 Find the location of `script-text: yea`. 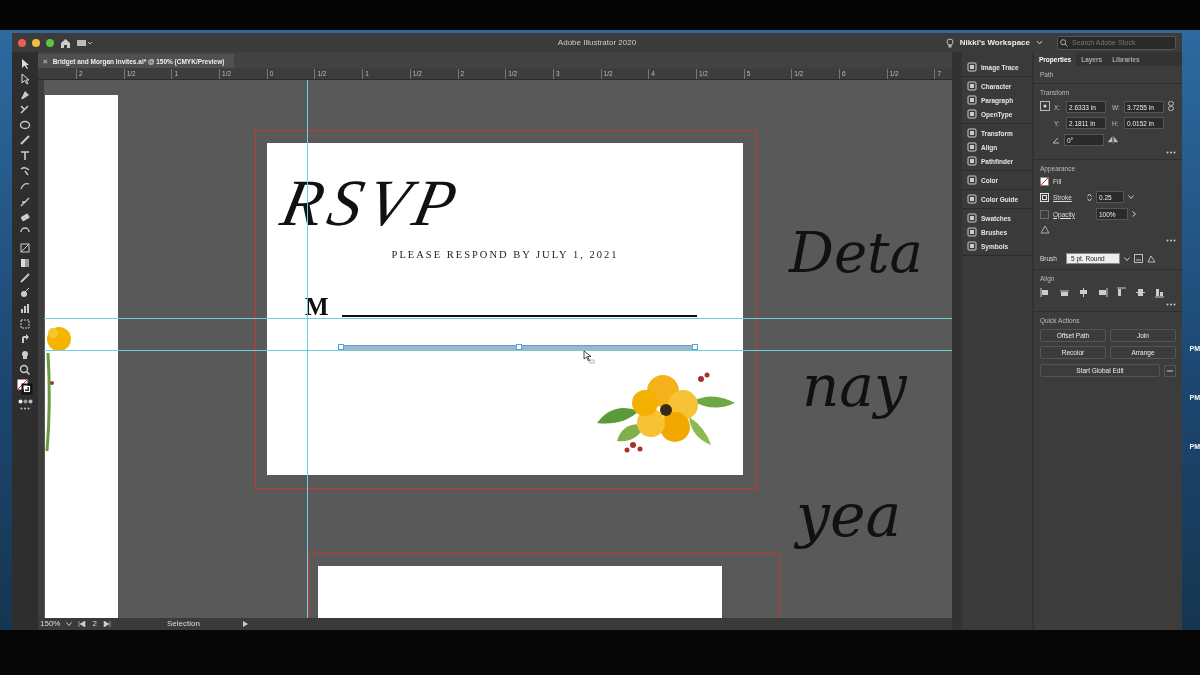

script-text: yea is located at coordinates (849, 515).